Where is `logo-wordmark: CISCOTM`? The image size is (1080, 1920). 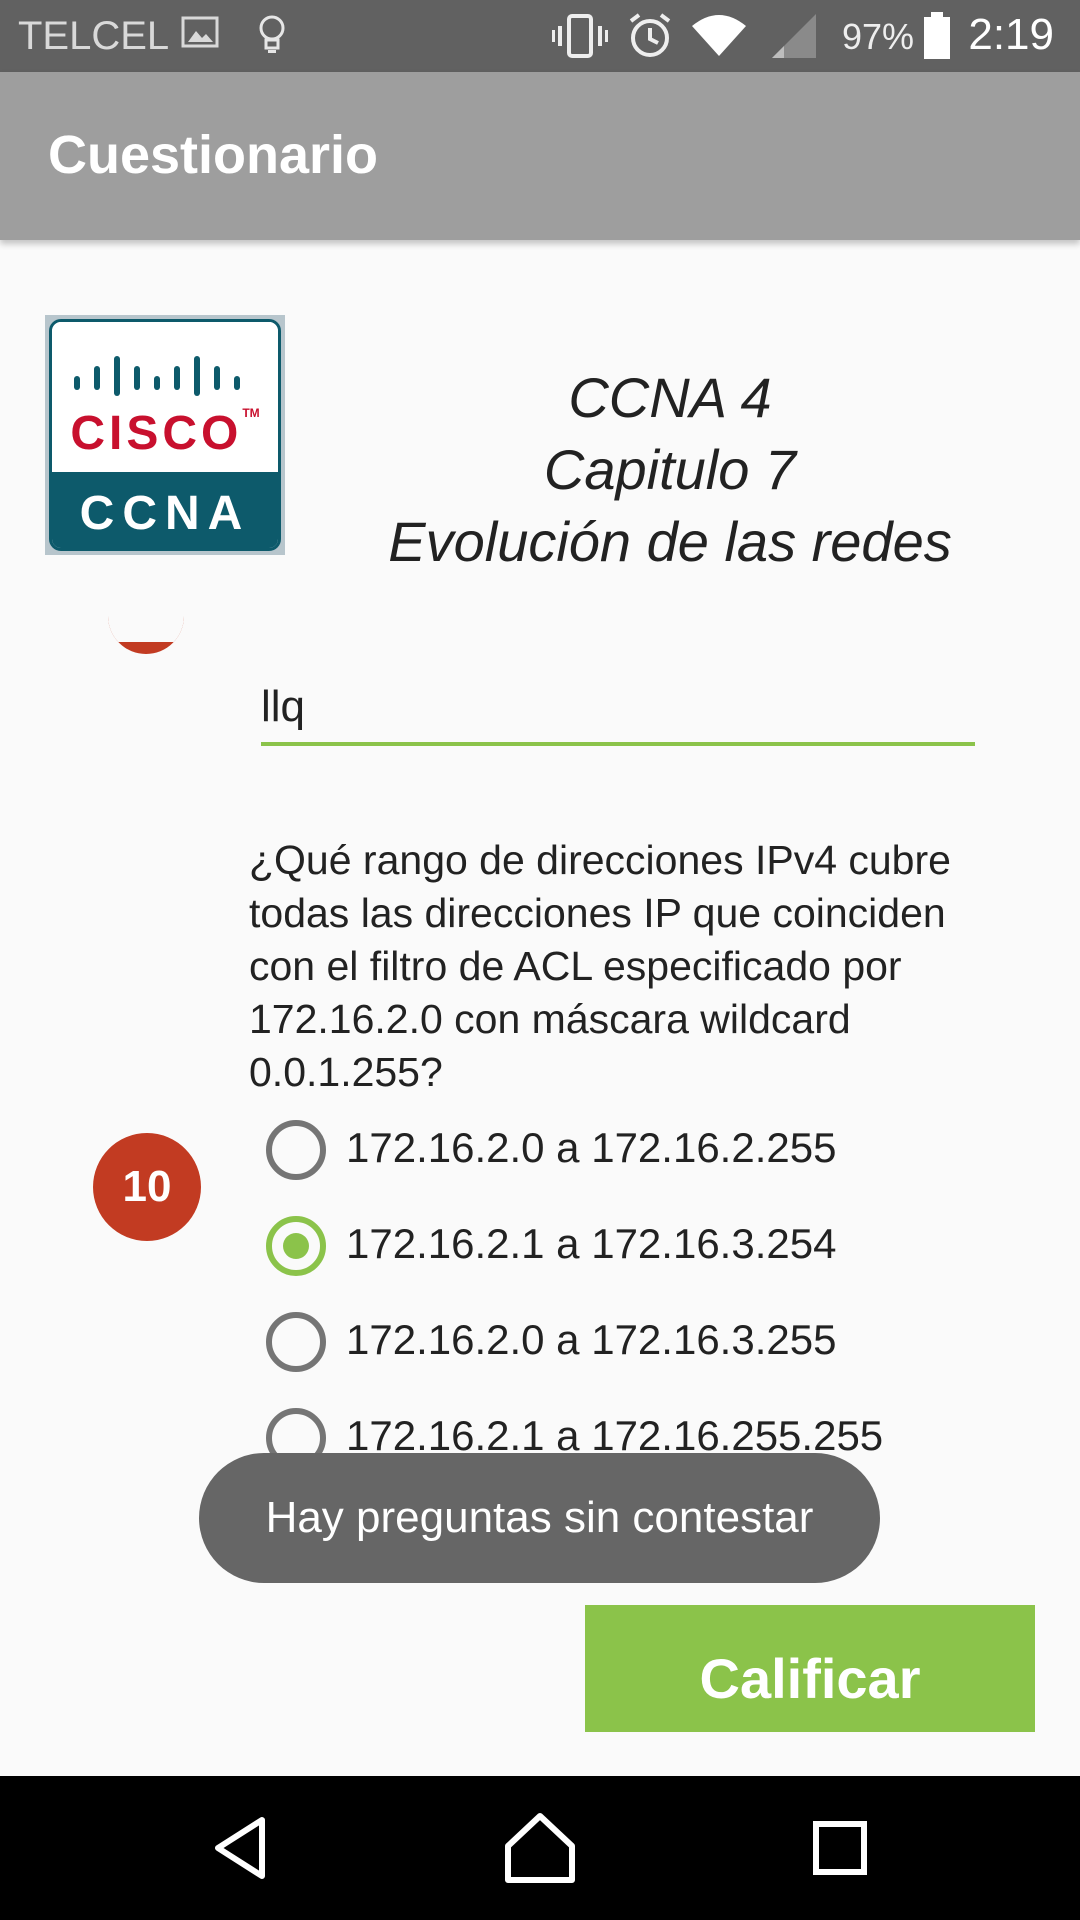
logo-wordmark: CISCOTM is located at coordinates (165, 433).